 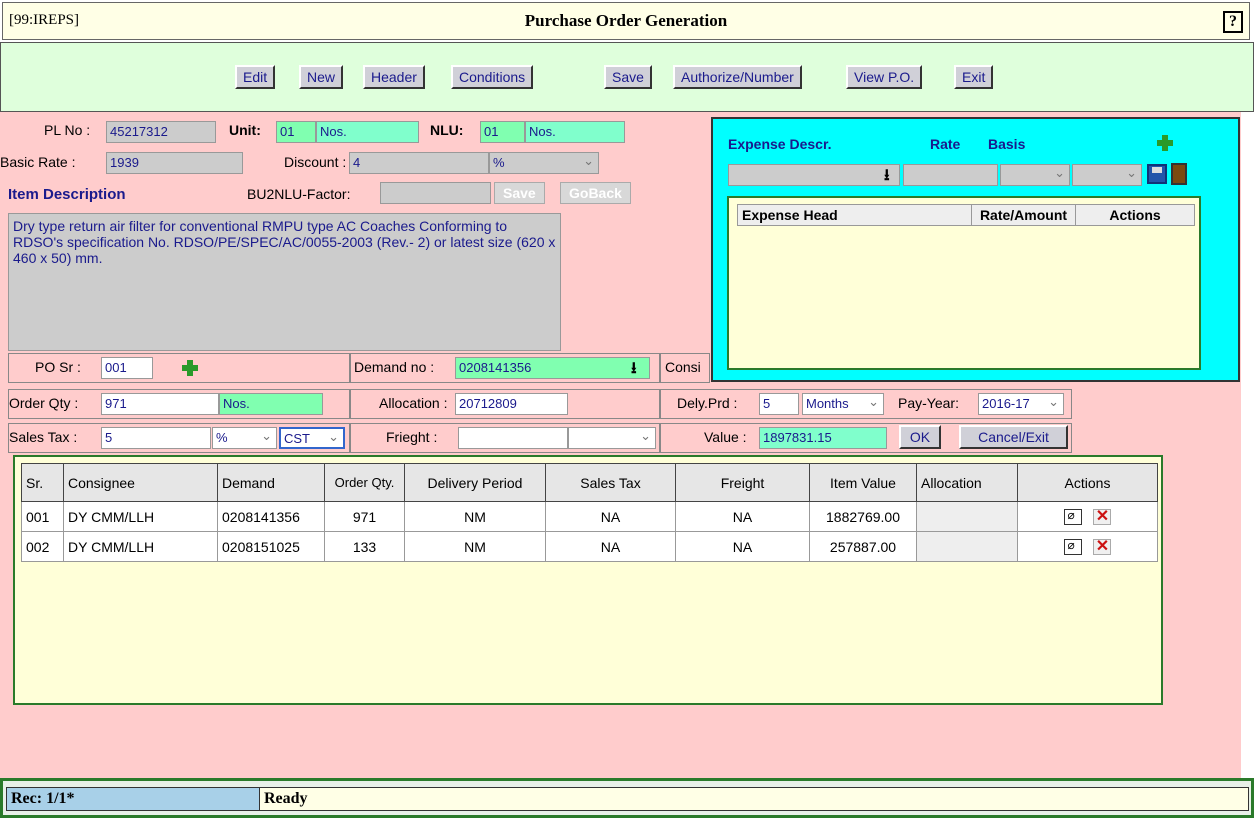 What do you see at coordinates (742, 482) in the screenshot?
I see `col-freight: Freight` at bounding box center [742, 482].